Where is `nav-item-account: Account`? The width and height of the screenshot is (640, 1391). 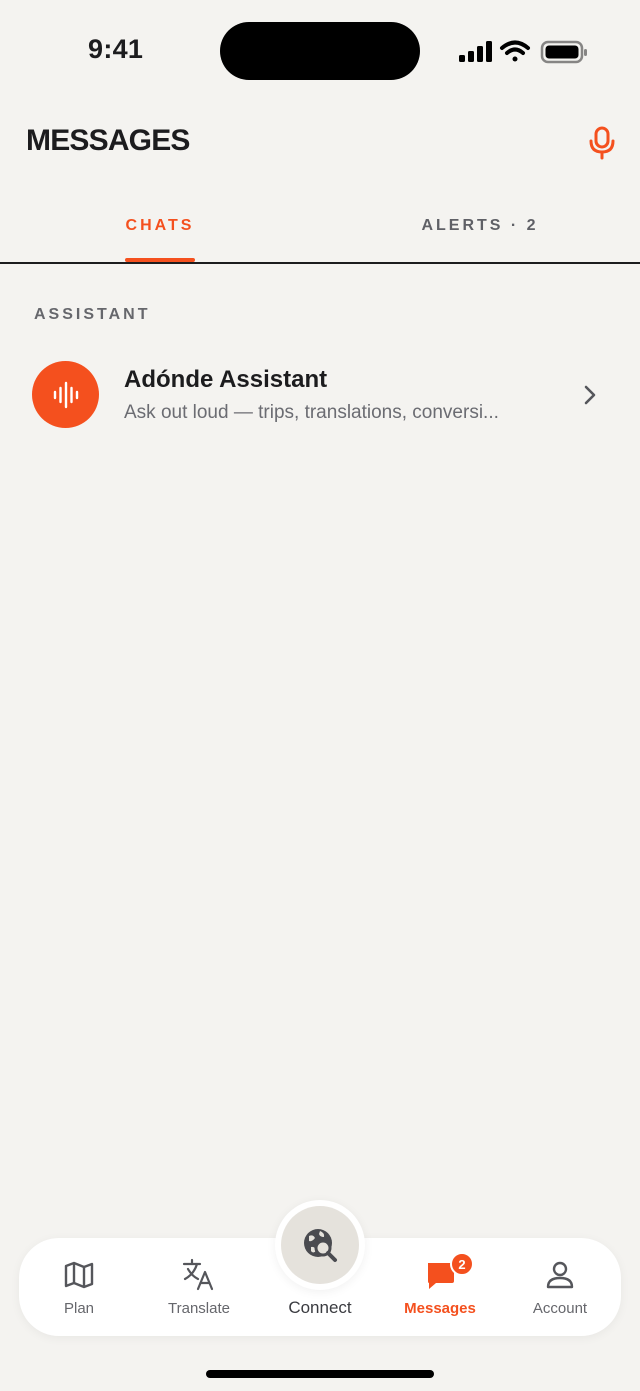
nav-item-account: Account is located at coordinates (560, 1287).